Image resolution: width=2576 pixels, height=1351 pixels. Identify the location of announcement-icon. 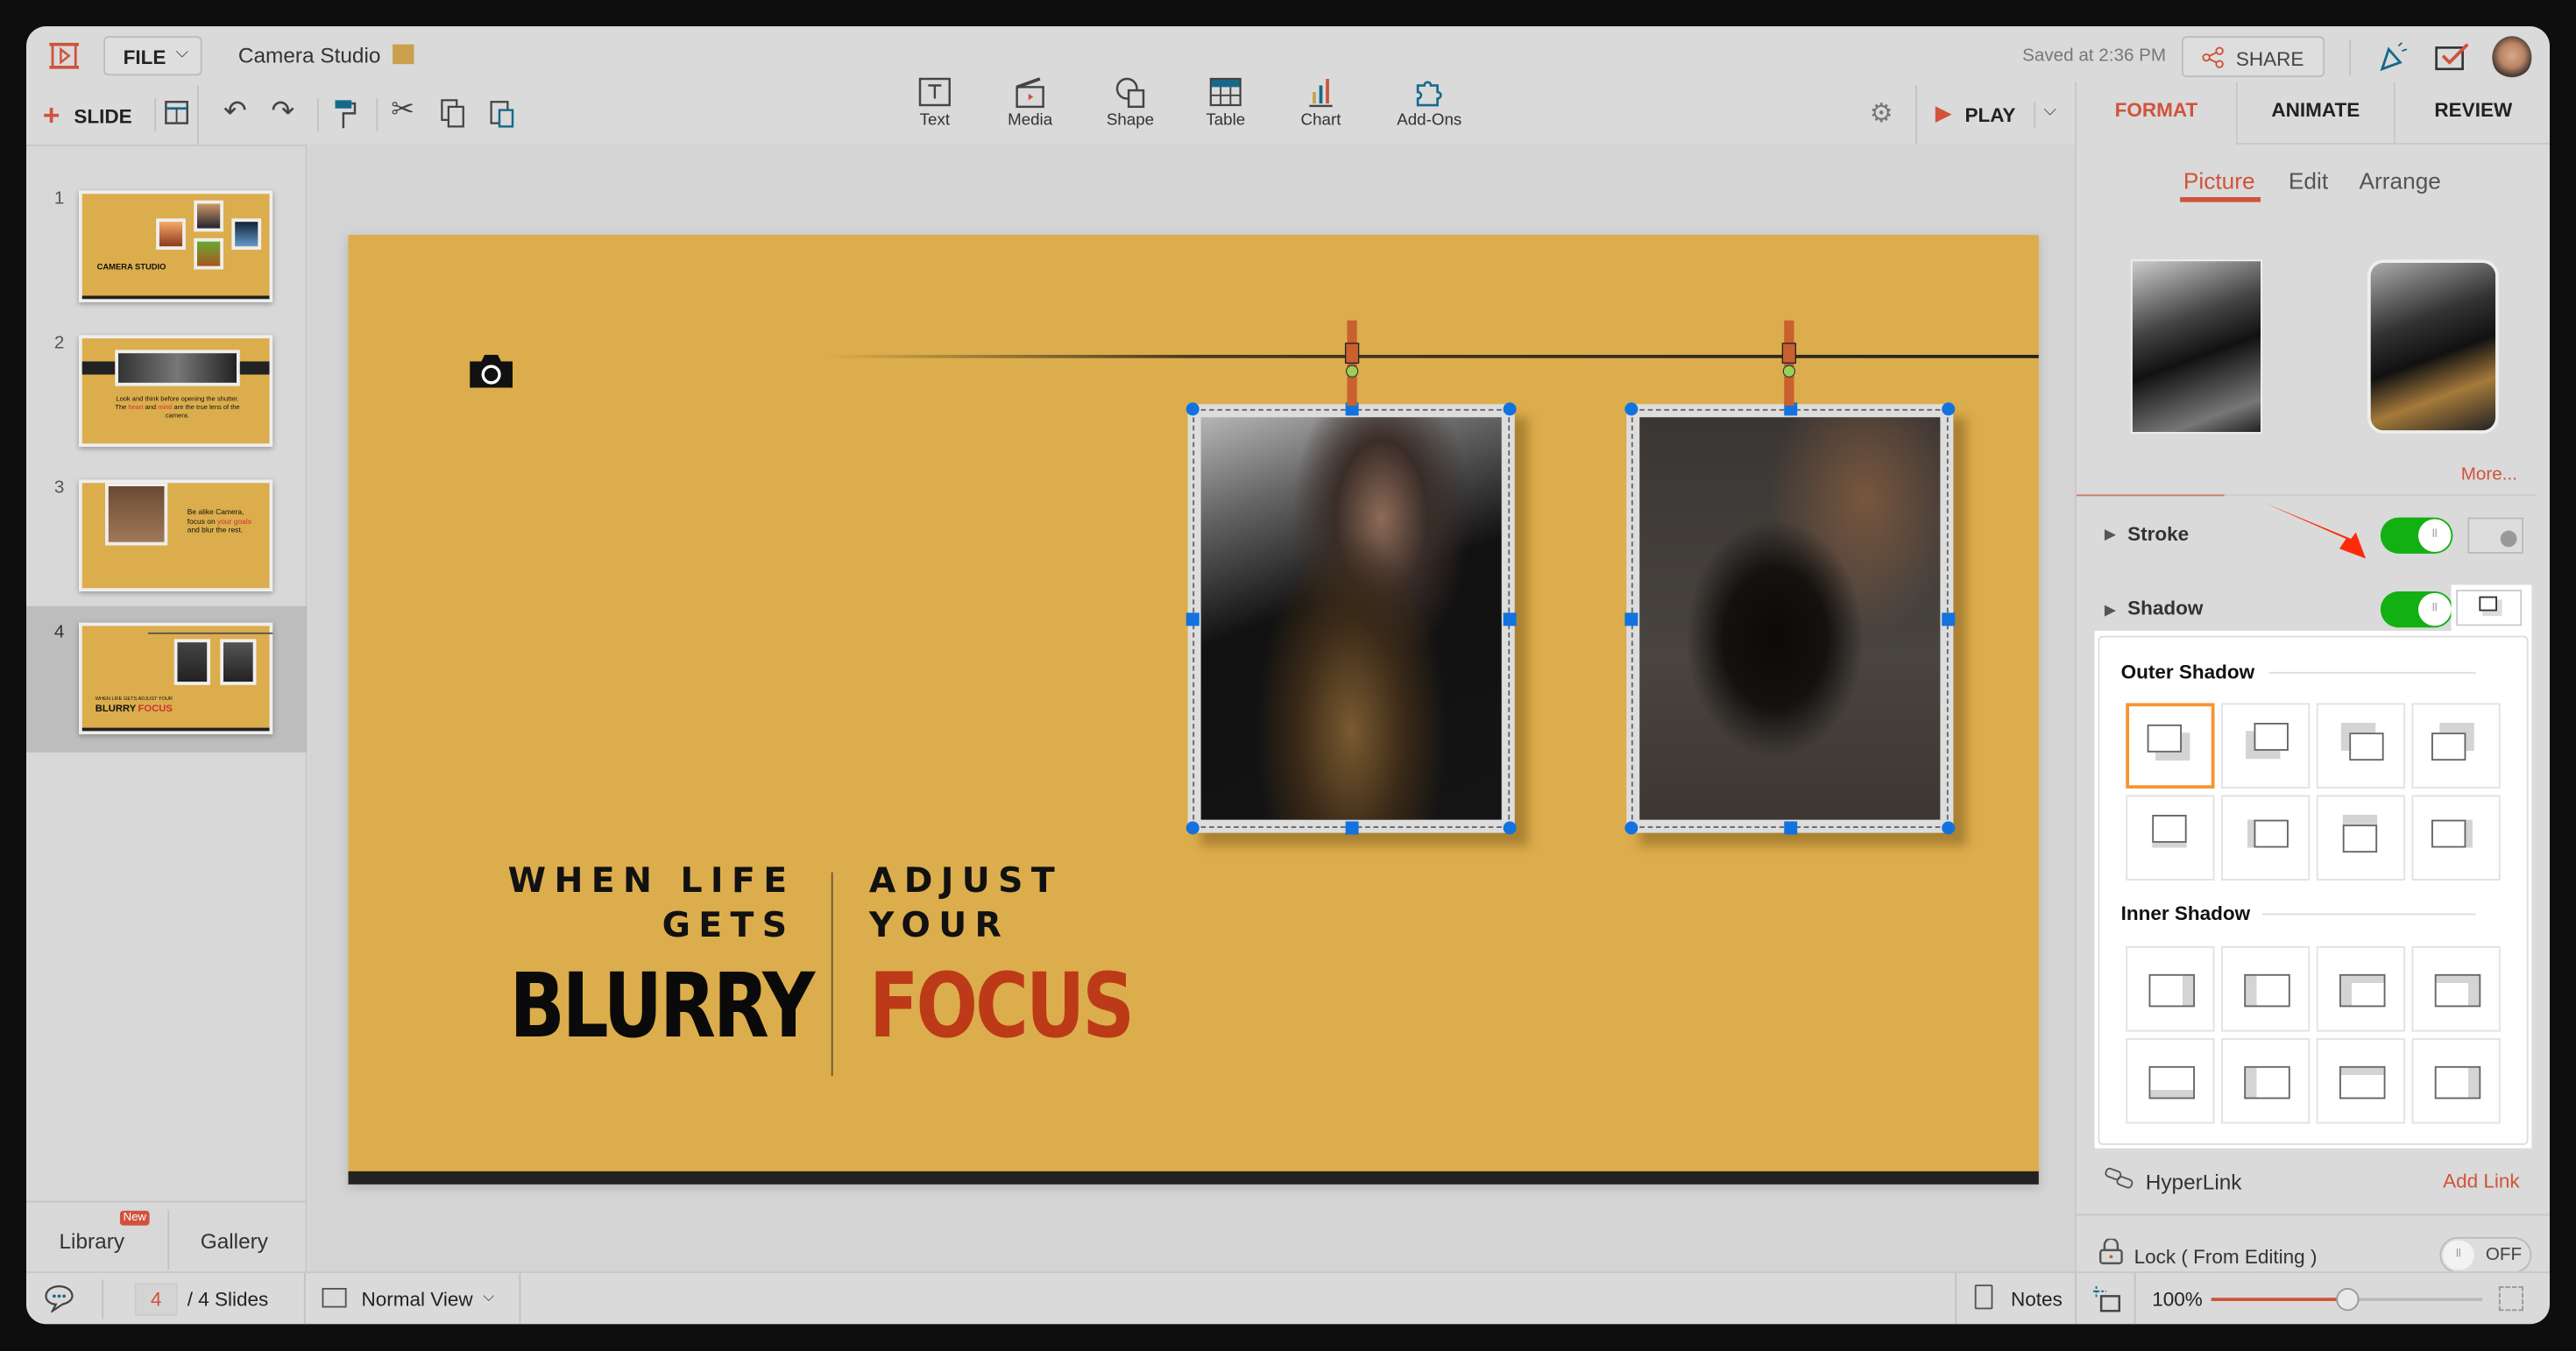
(2392, 57).